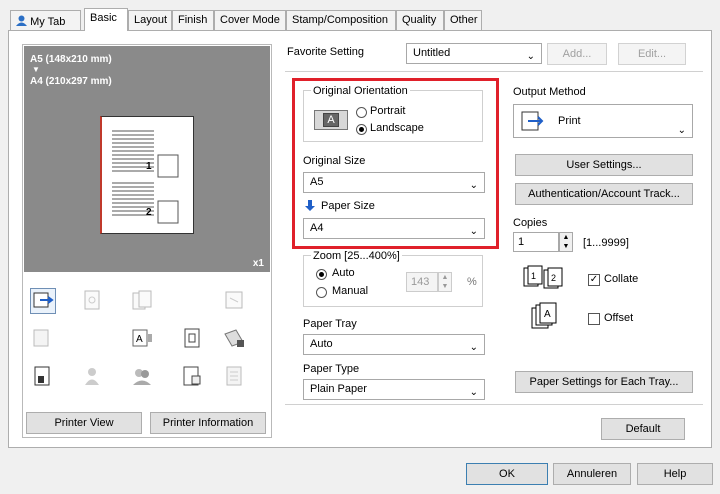 This screenshot has height=494, width=720. Describe the element at coordinates (594, 319) in the screenshot. I see `offset-checkbox` at that location.